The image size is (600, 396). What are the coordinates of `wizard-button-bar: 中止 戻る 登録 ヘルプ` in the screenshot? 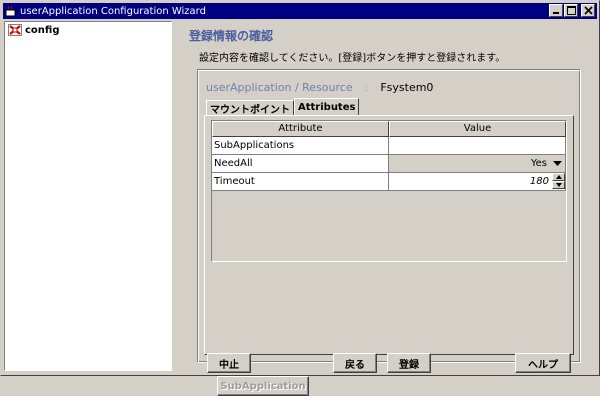 It's located at (387, 362).